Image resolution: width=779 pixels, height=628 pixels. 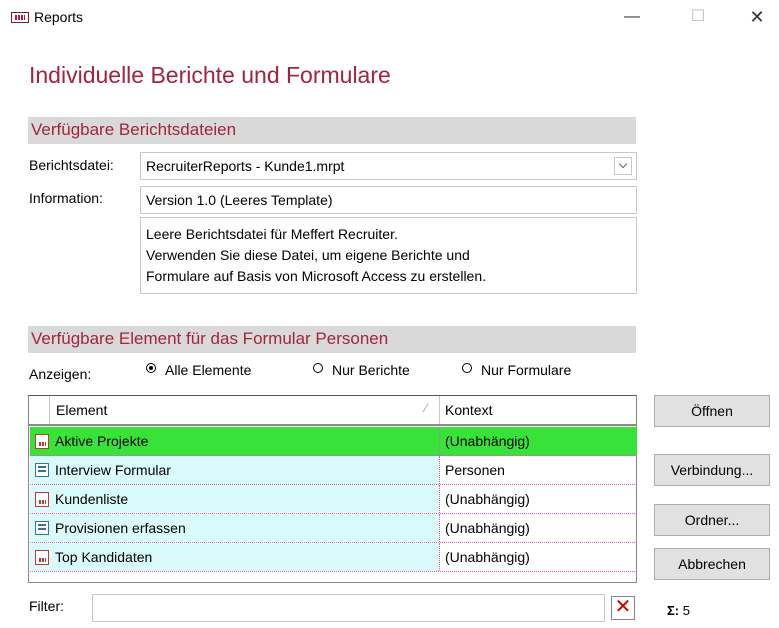 What do you see at coordinates (245, 166) in the screenshot?
I see `file-combobox-value: RecruiterReports - Kunde1.mrpt` at bounding box center [245, 166].